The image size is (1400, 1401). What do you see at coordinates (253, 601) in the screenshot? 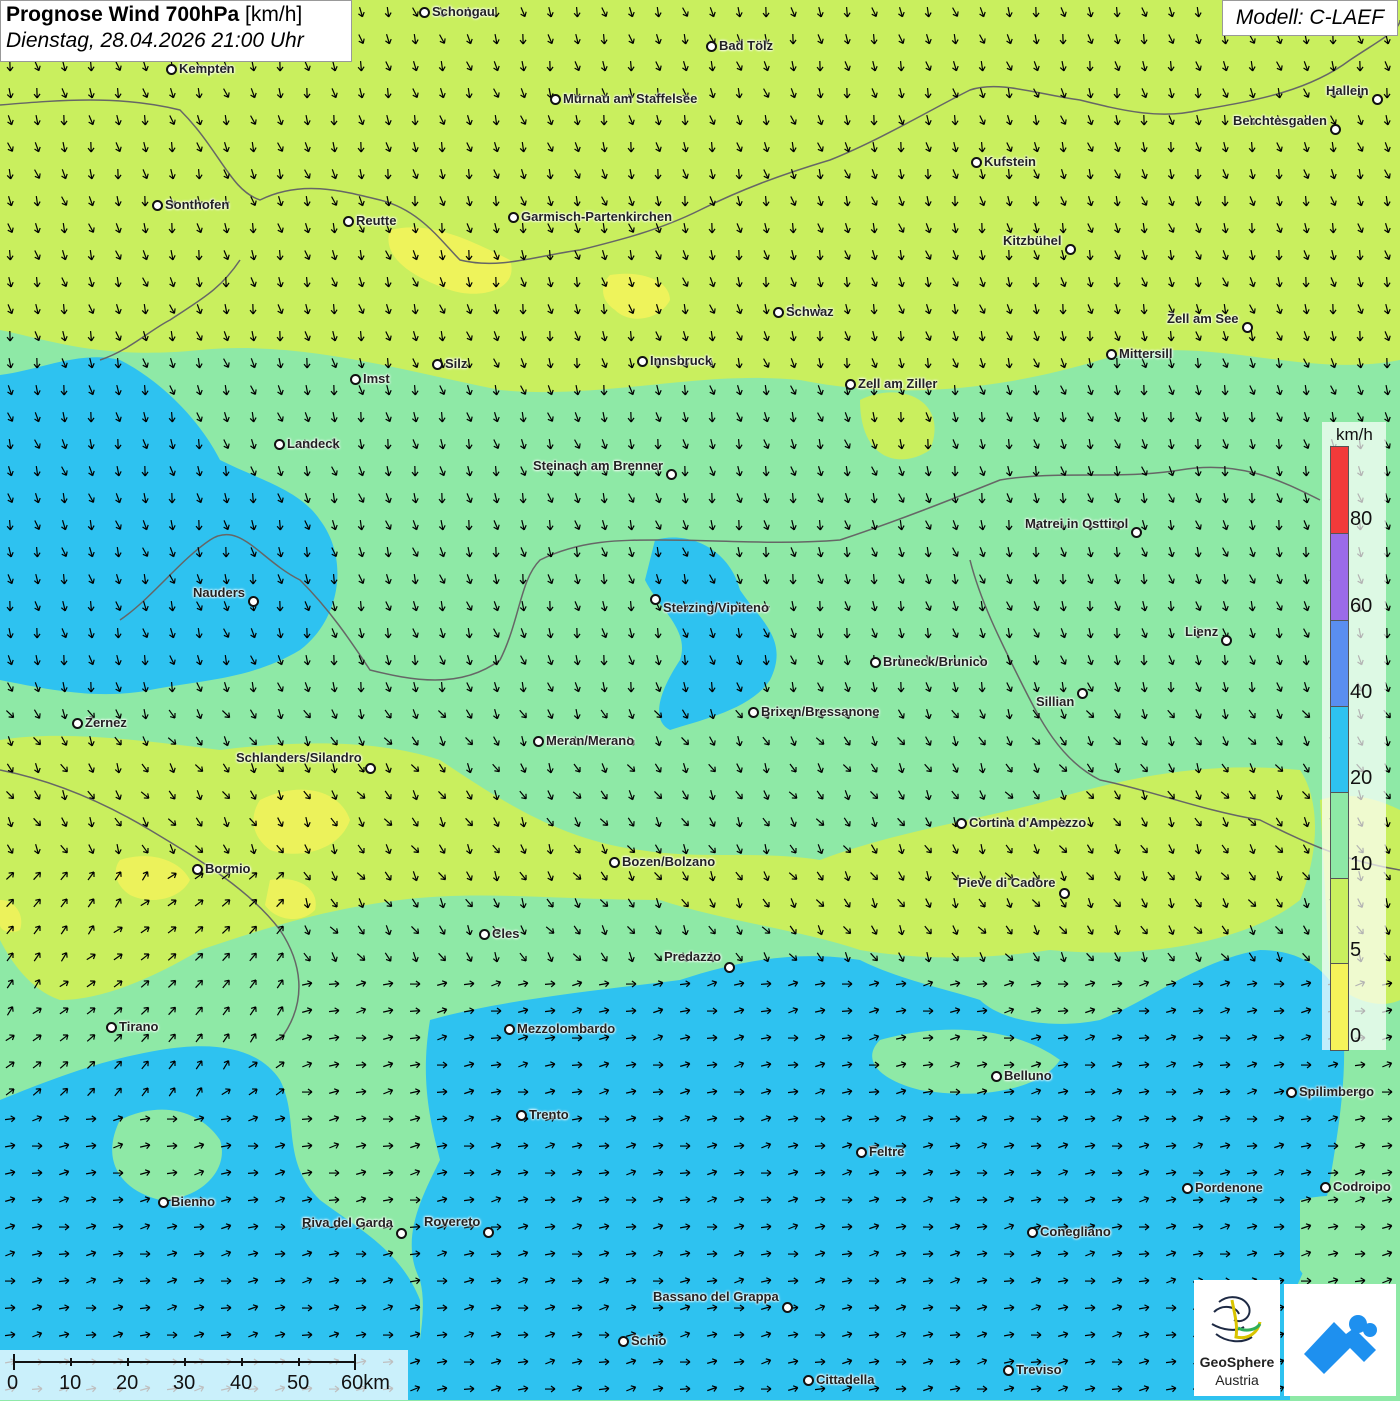
I see `city-marker-nauders` at bounding box center [253, 601].